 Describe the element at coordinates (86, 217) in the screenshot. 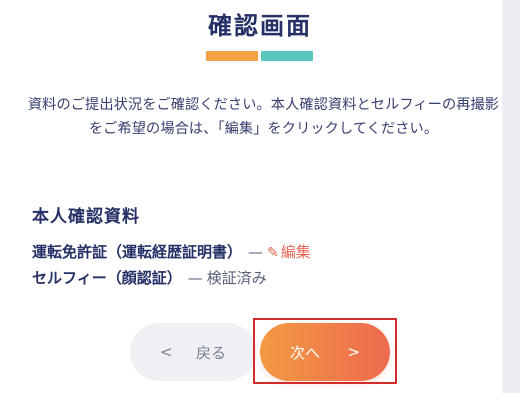

I see `identity-documents-heading: 本人確認資料` at that location.